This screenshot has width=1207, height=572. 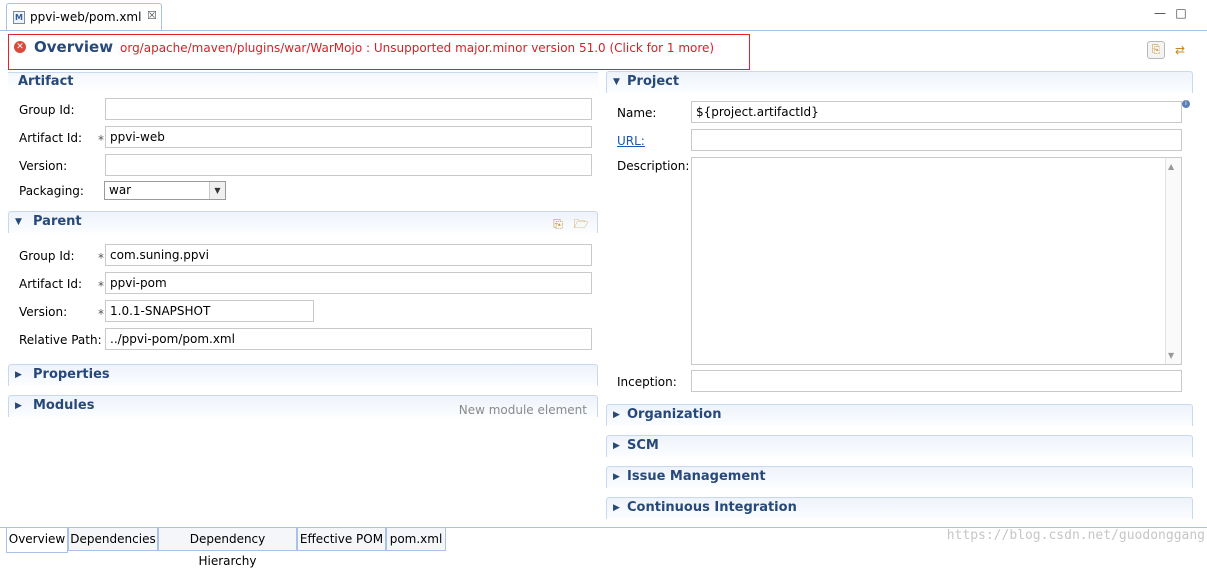 What do you see at coordinates (348, 255) in the screenshot?
I see `parent-group-id-field: com.suning.ppvi` at bounding box center [348, 255].